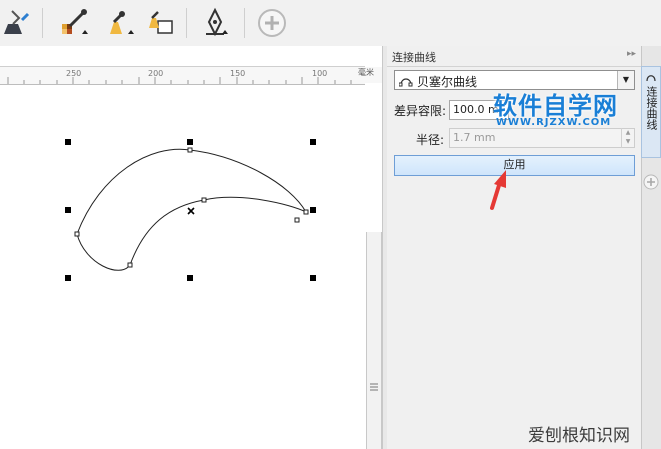 The image size is (661, 449). Describe the element at coordinates (179, 80) in the screenshot. I see `ruler-ticks` at that location.